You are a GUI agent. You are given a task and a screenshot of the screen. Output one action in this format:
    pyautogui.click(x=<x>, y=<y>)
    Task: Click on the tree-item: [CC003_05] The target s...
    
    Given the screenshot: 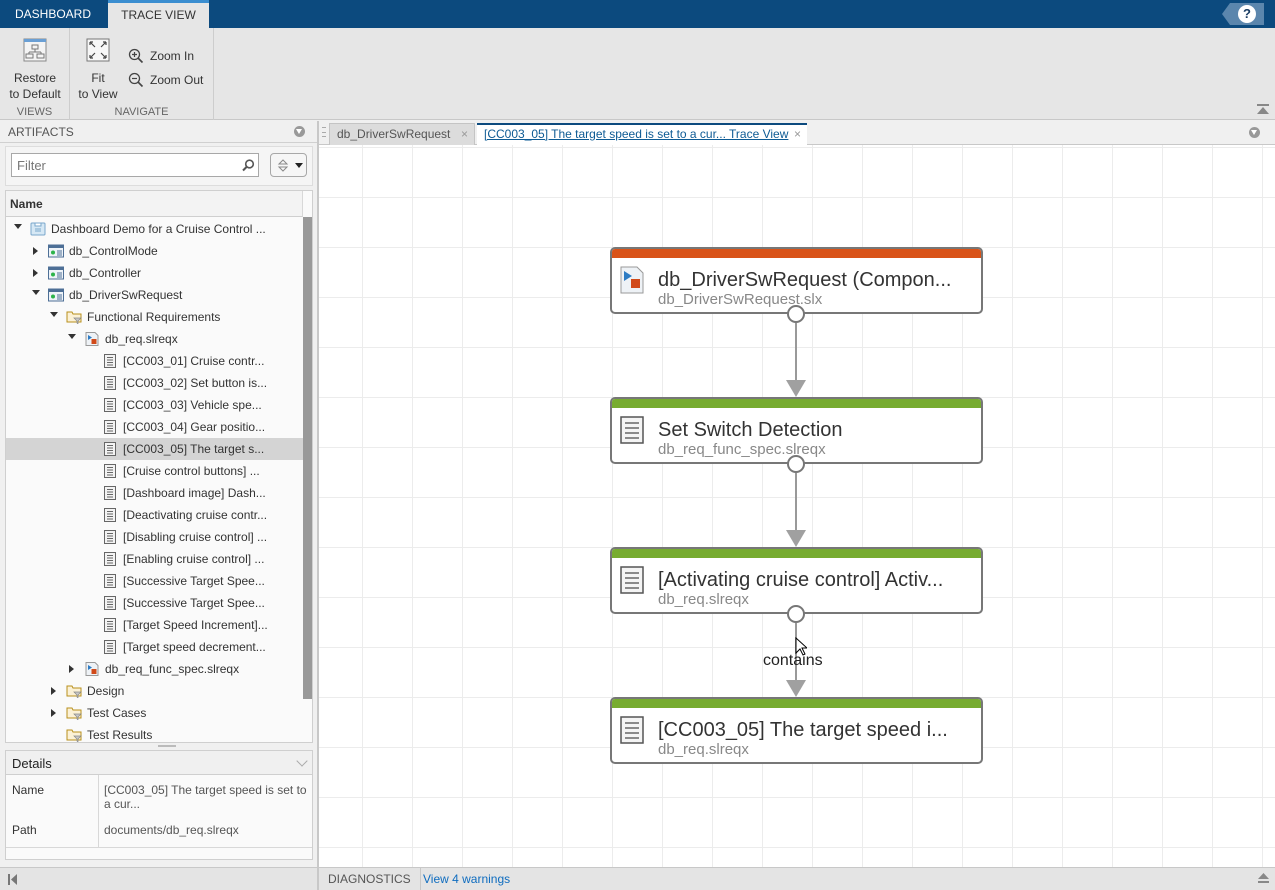 What is the action you would take?
    pyautogui.click(x=154, y=449)
    